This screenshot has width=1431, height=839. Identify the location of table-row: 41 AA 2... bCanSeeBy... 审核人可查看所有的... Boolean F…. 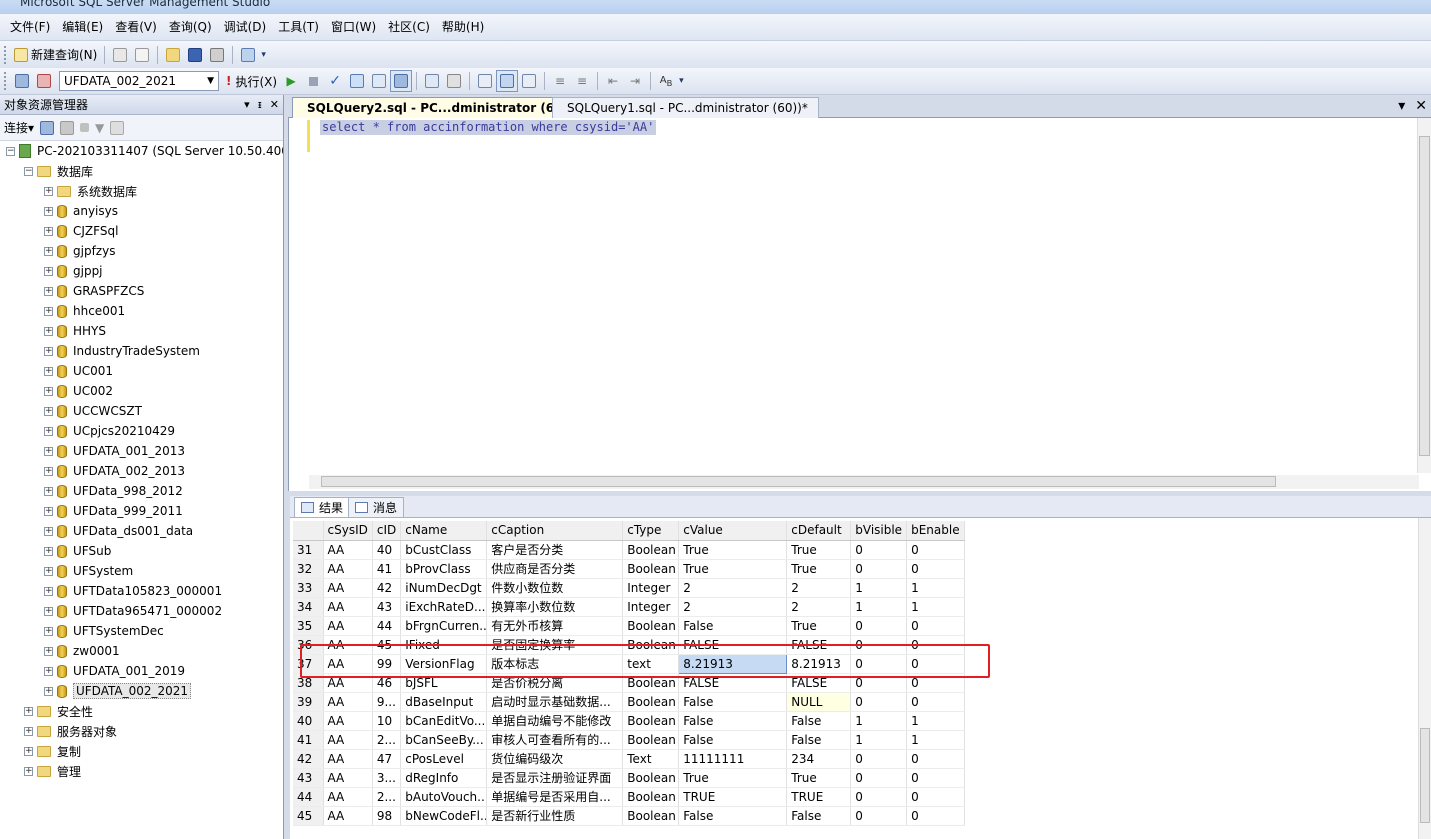
(629, 740).